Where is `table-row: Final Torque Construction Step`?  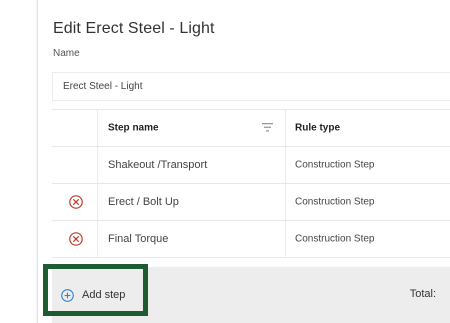 table-row: Final Torque Construction Step is located at coordinates (251, 239).